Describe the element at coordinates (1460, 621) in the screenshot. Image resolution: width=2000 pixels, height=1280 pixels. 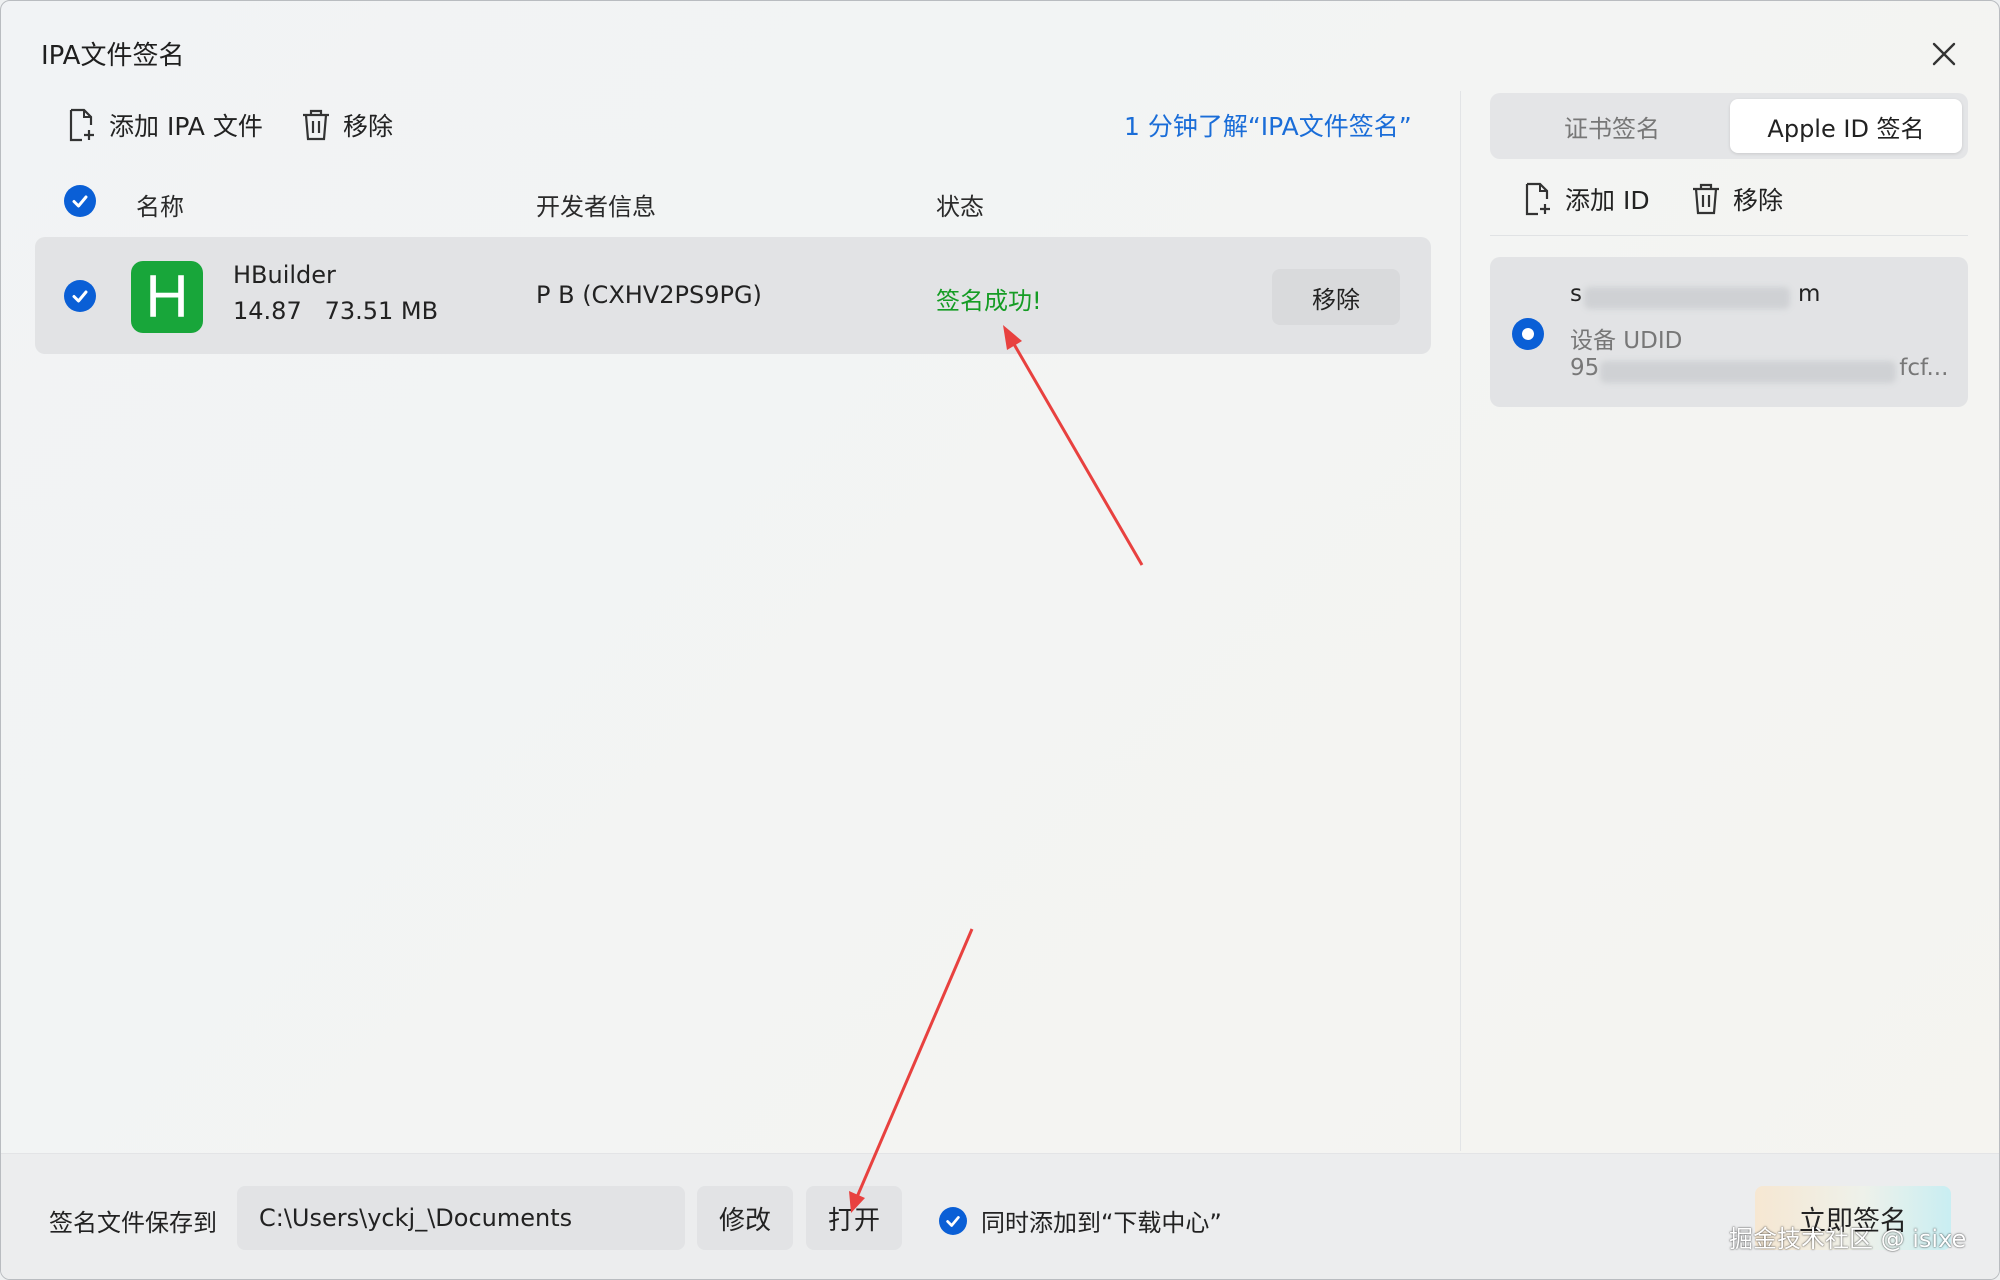
I see `panel-divider` at that location.